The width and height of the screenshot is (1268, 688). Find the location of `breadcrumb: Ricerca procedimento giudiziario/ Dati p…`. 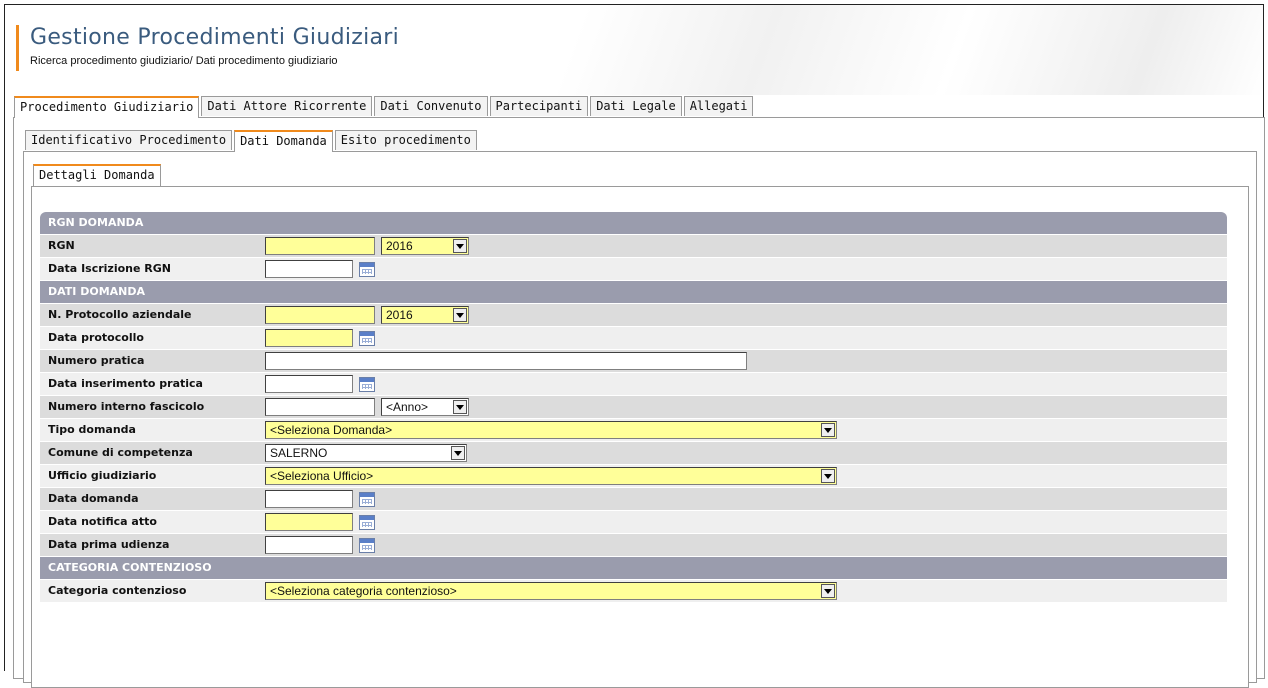

breadcrumb: Ricerca procedimento giudiziario/ Dati p… is located at coordinates (184, 61).